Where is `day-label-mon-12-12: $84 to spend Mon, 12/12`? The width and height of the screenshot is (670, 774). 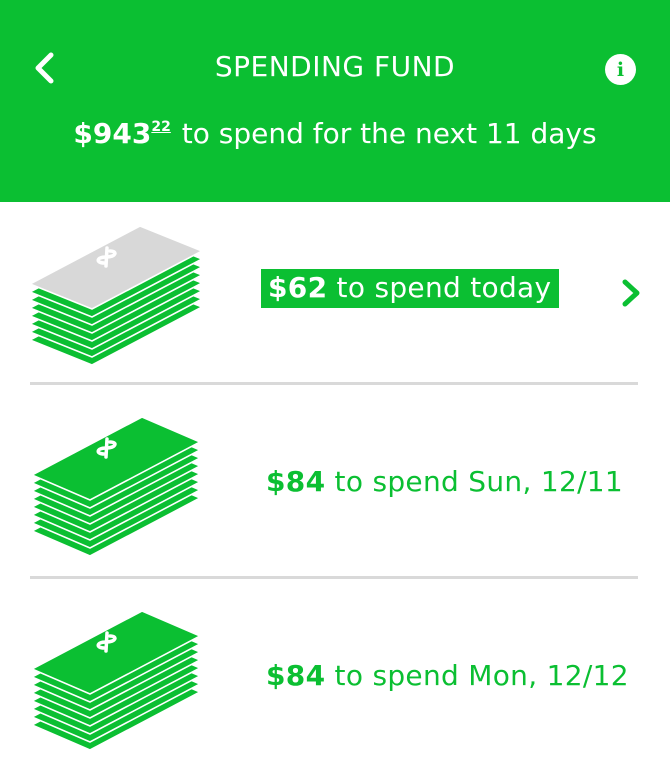
day-label-mon-12-12: $84 to spend Mon, 12/12 is located at coordinates (447, 675).